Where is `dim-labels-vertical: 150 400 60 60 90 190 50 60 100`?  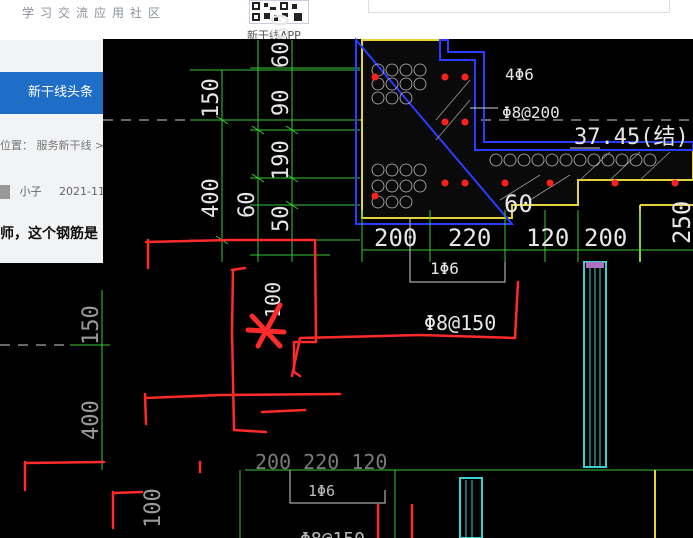
dim-labels-vertical: 150 400 60 60 90 190 50 60 100 is located at coordinates (246, 166).